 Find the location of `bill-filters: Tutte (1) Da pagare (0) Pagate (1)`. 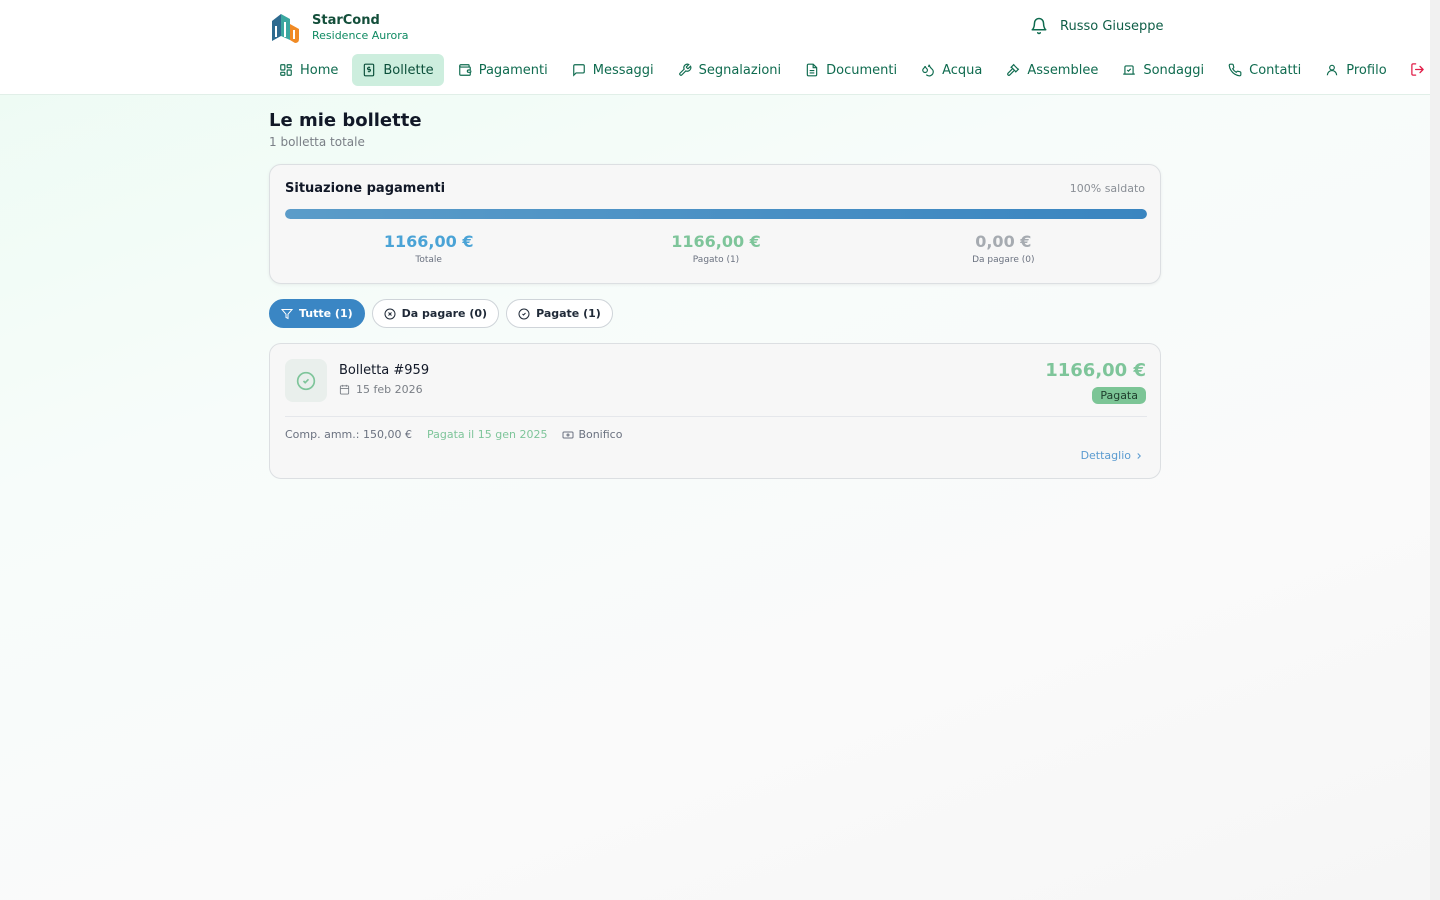

bill-filters: Tutte (1) Da pagare (0) Pagate (1) is located at coordinates (715, 313).